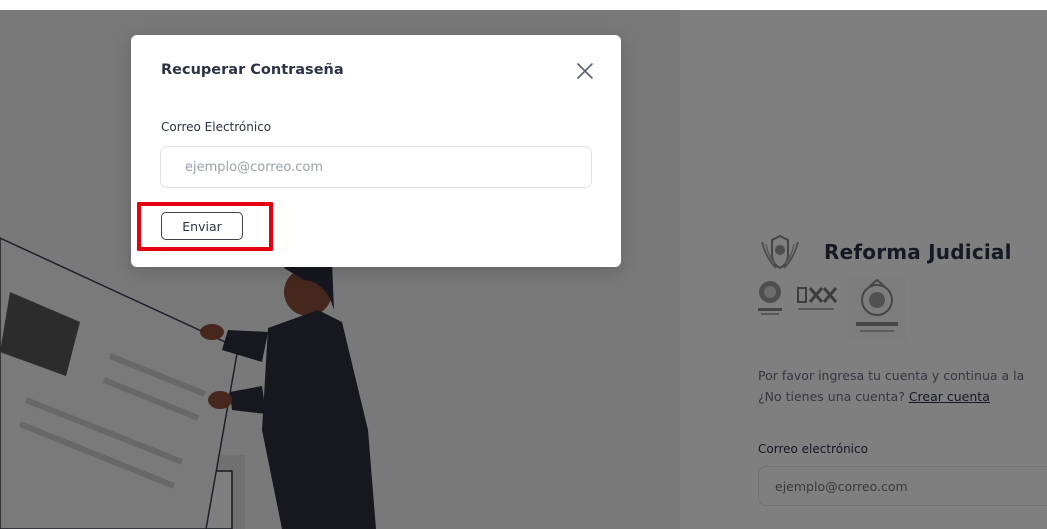 The height and width of the screenshot is (529, 1047). Describe the element at coordinates (216, 127) in the screenshot. I see `email-field-label: Correo Electrónico` at that location.